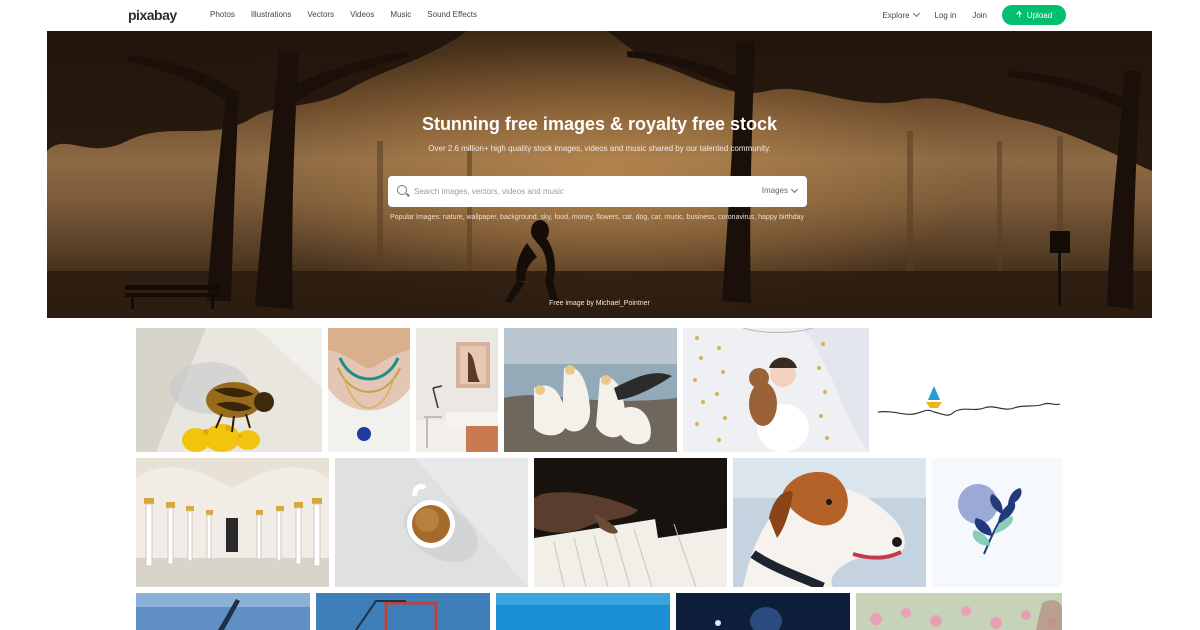 The image size is (1200, 630). I want to click on necklaces-image, so click(369, 390).